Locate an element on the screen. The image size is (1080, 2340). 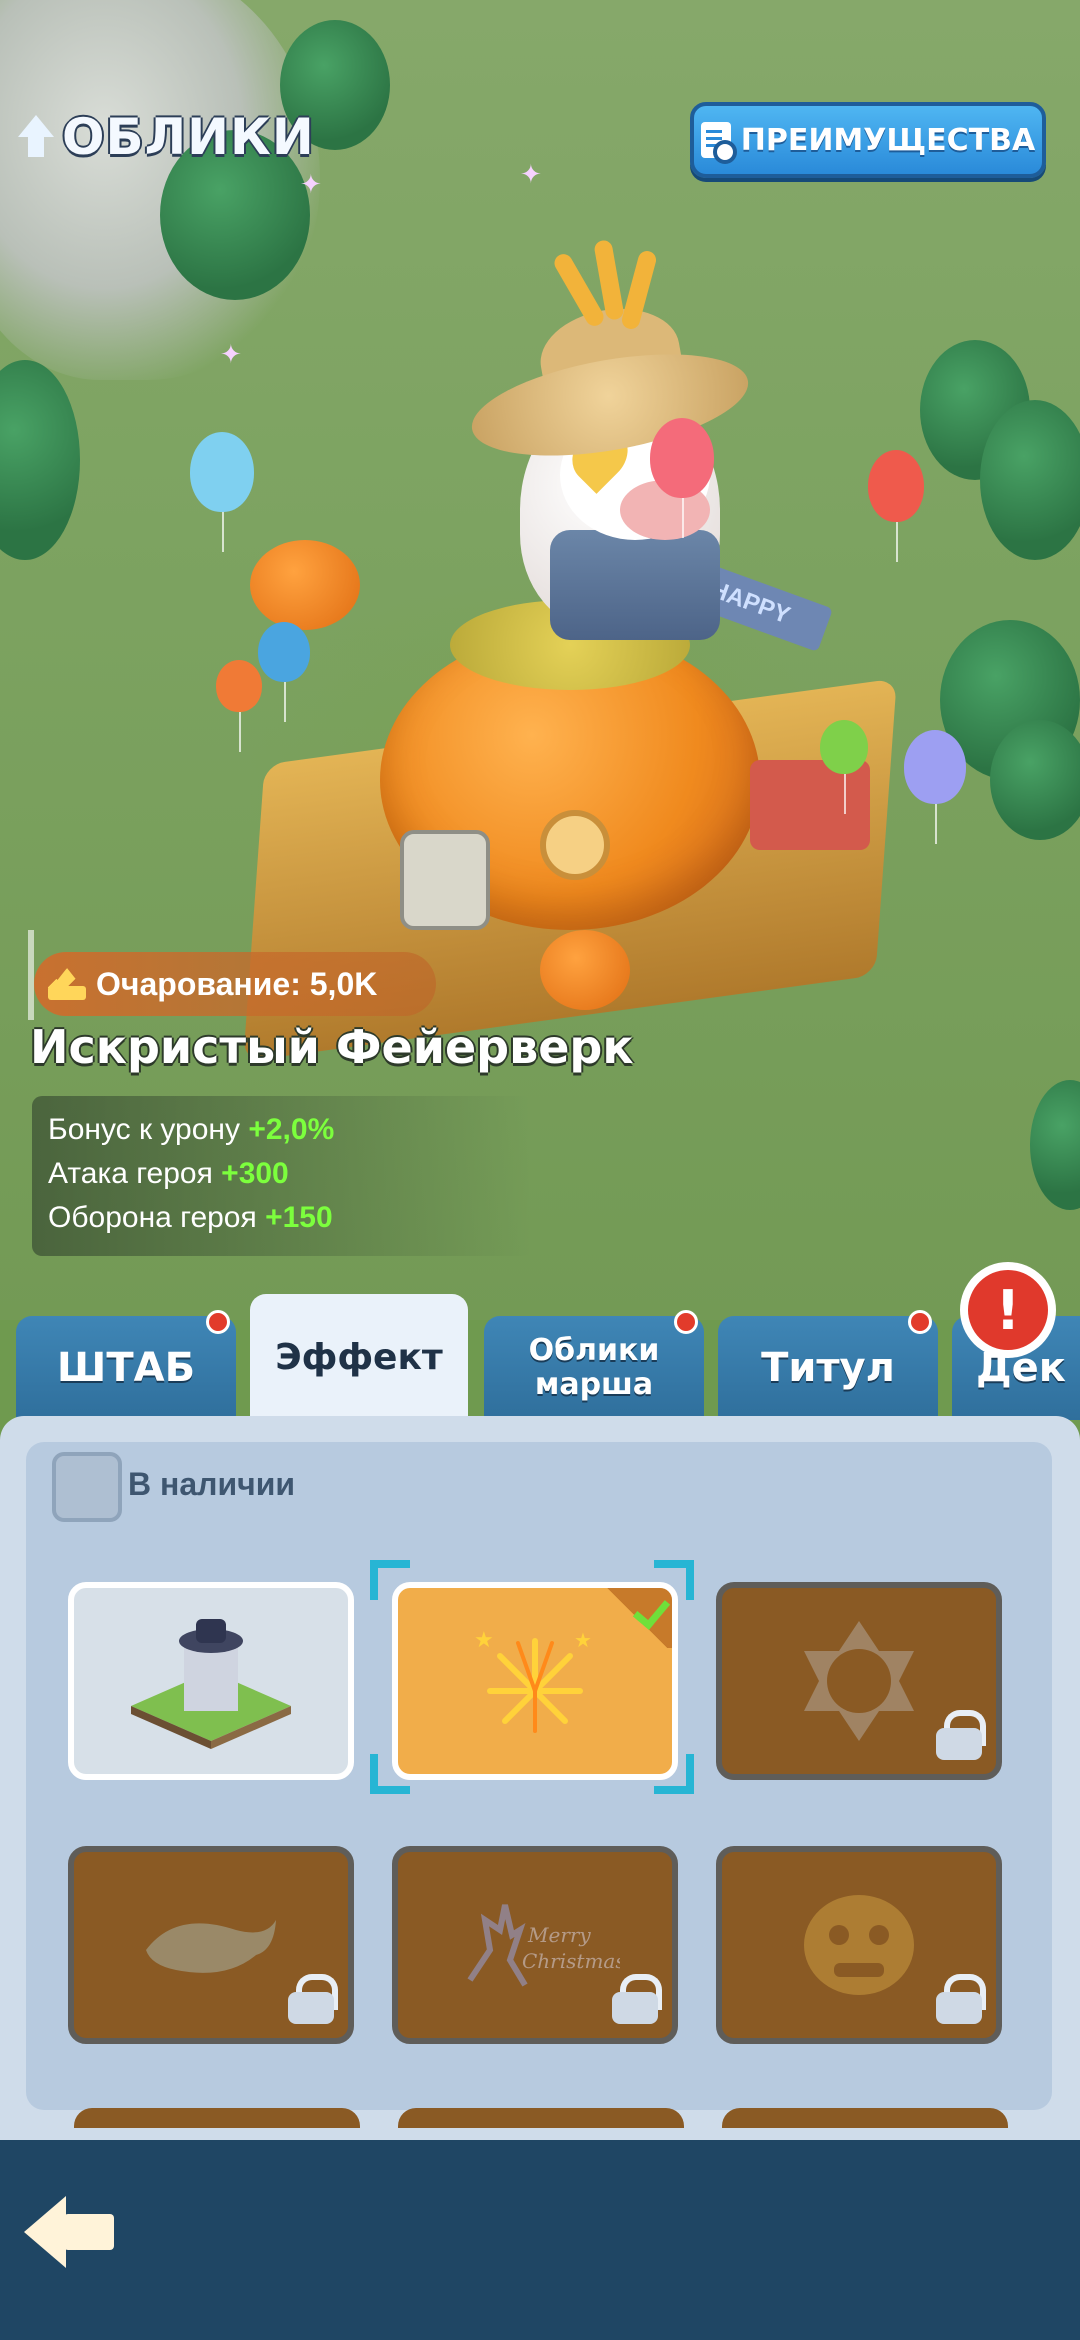
whale-icon is located at coordinates (211, 1946).